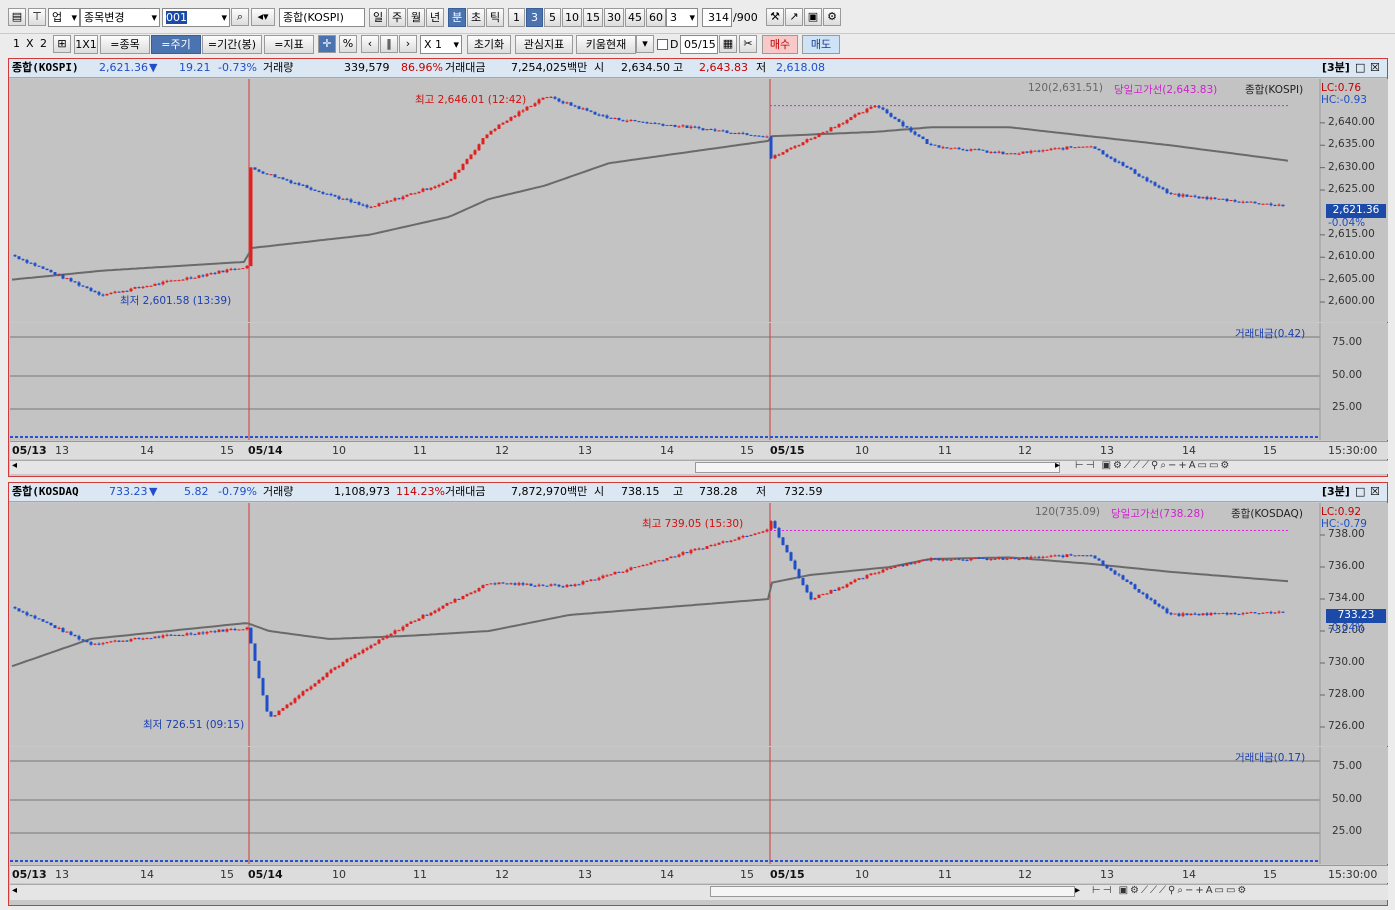 The height and width of the screenshot is (910, 1395). Describe the element at coordinates (17, 17) in the screenshot. I see `window-layout-icon: ▤` at that location.